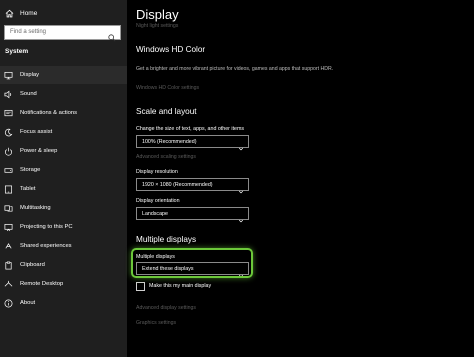 The height and width of the screenshot is (357, 474). I want to click on main-display-checkbox, so click(140, 286).